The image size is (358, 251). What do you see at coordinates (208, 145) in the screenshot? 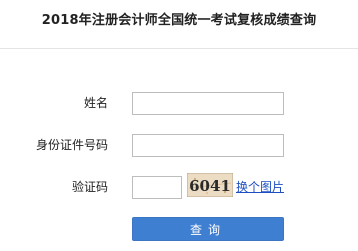
I see `id-number-input` at bounding box center [208, 145].